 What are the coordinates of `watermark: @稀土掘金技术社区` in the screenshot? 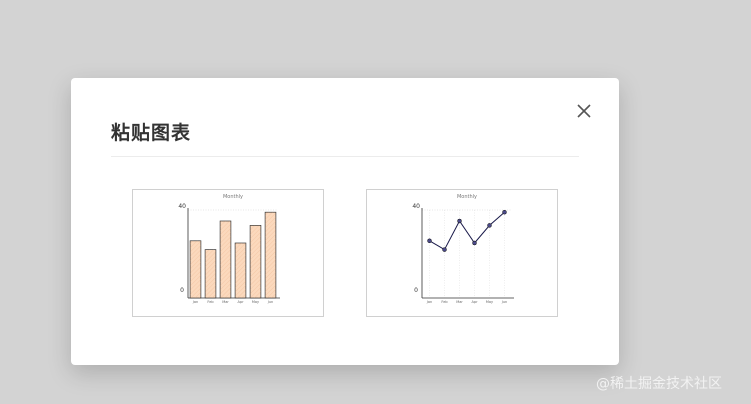 It's located at (659, 384).